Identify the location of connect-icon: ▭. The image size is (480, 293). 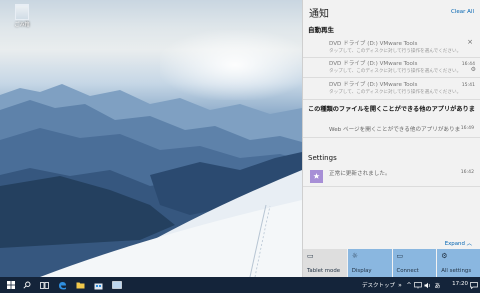
(400, 256).